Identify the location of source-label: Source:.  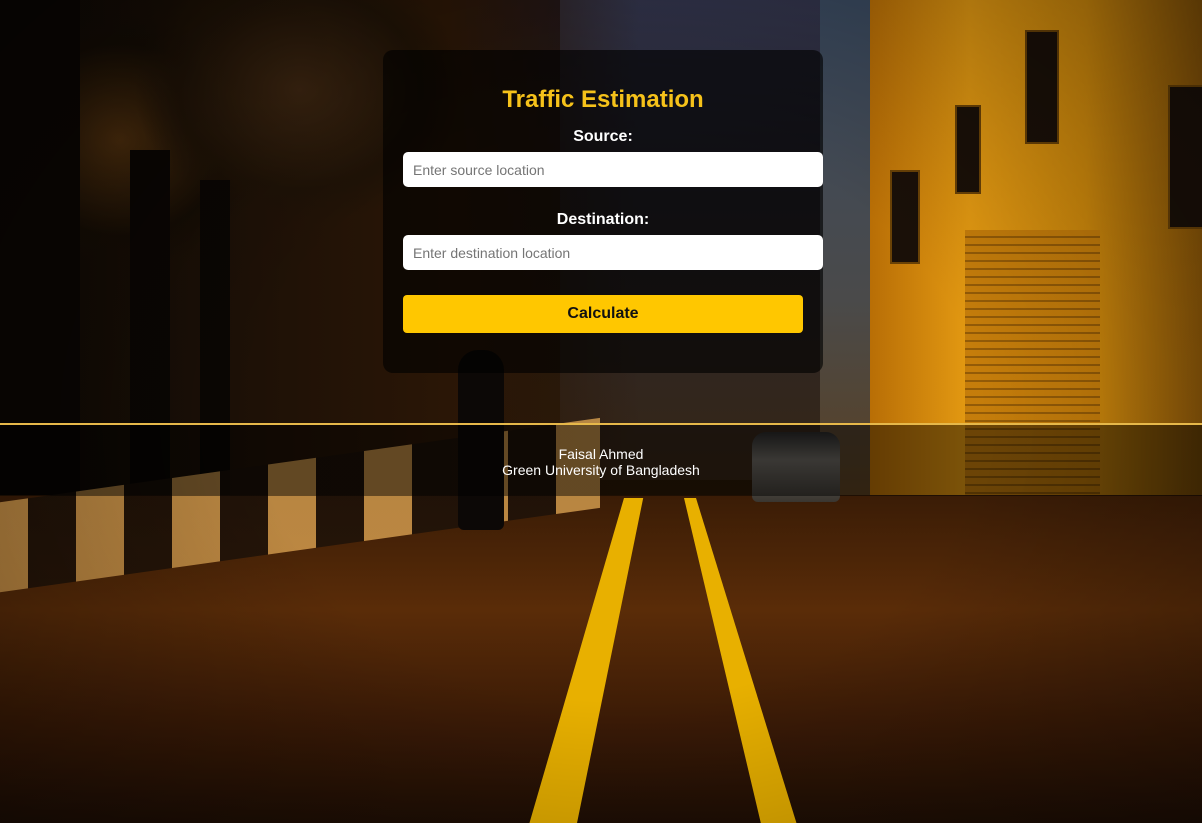
(603, 136).